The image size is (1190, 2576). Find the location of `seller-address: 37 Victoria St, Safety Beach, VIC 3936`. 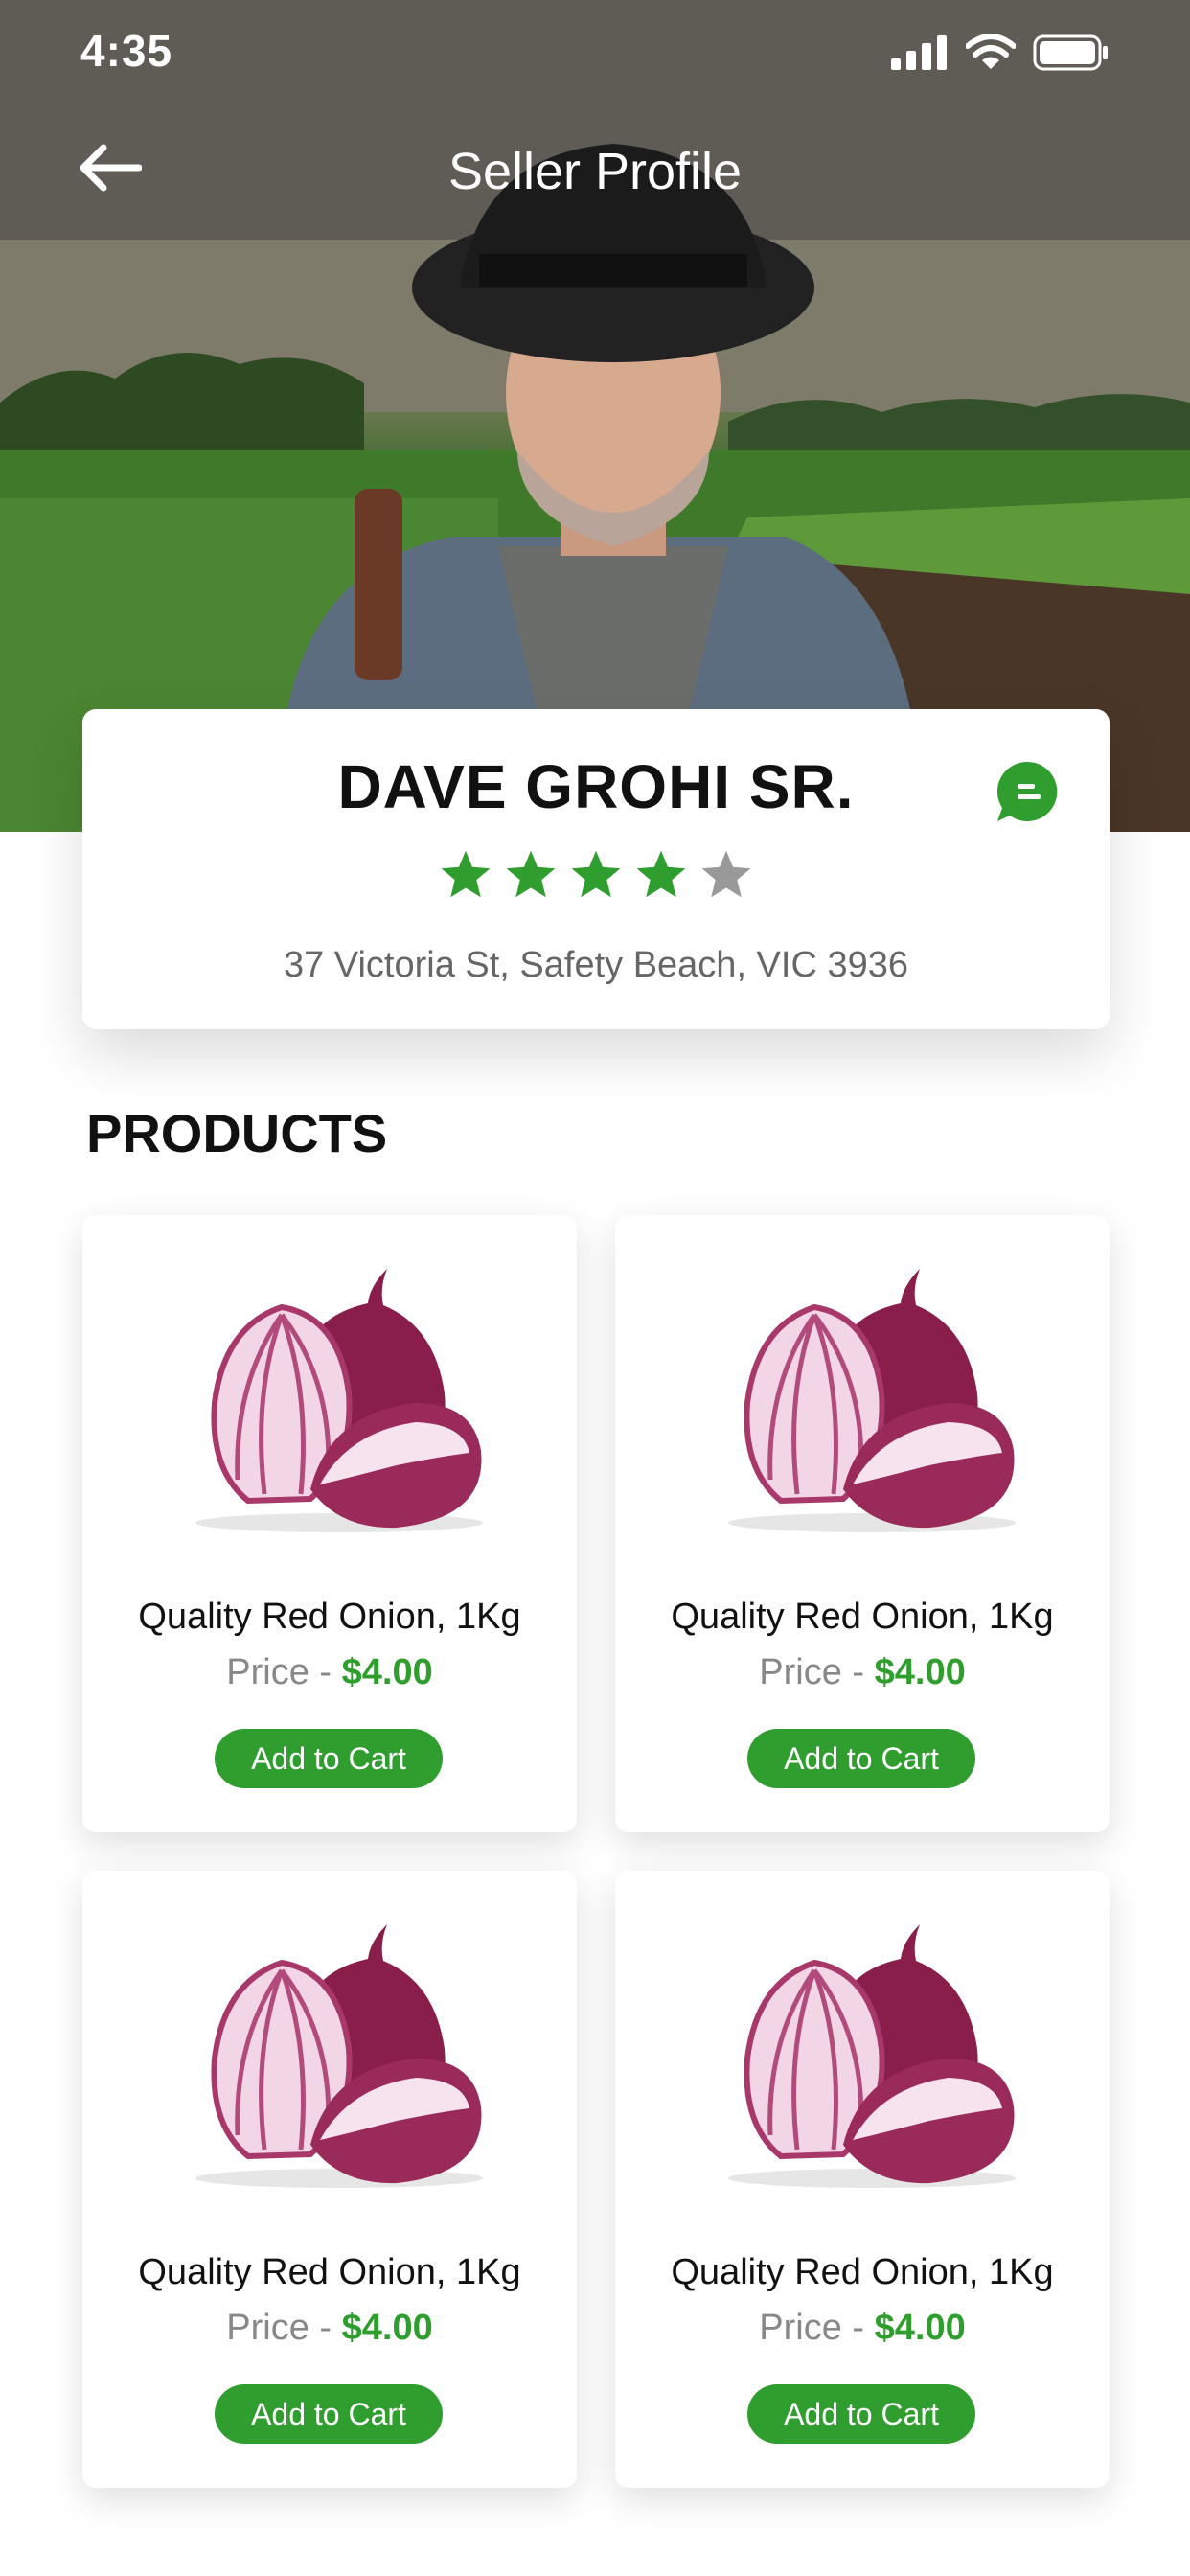

seller-address: 37 Victoria St, Safety Beach, VIC 3936 is located at coordinates (595, 965).